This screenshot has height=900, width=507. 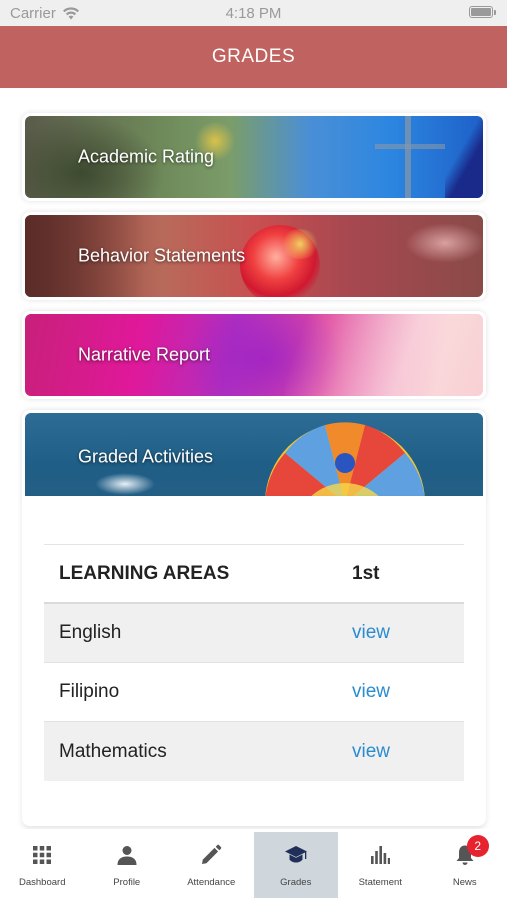 I want to click on academic-rating-card: Academic Rating, so click(x=254, y=157).